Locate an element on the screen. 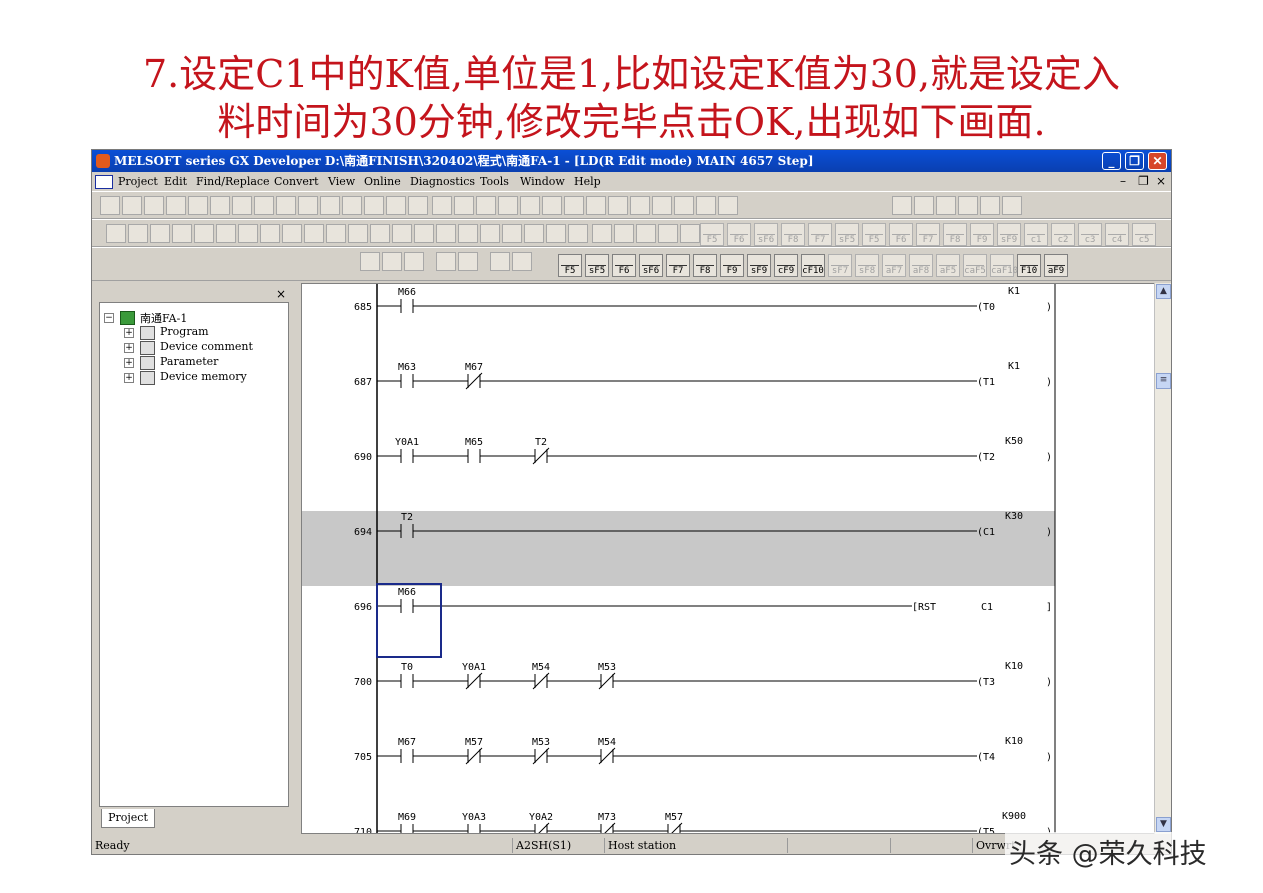 This screenshot has height=893, width=1263. tree-item-parameter: Parameter is located at coordinates (189, 361).